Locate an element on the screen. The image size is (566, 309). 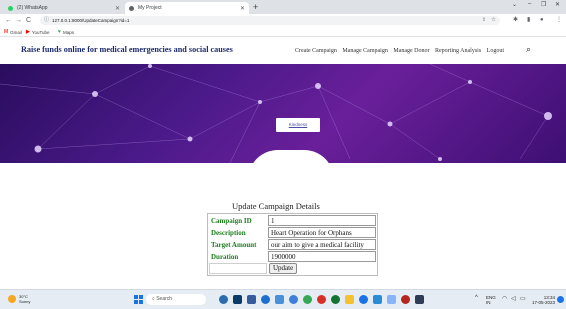
forward-icon: → is located at coordinates (18, 20).